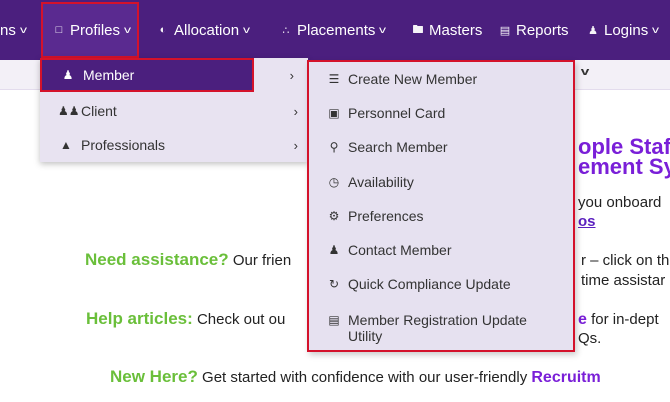 Image resolution: width=670 pixels, height=402 pixels. Describe the element at coordinates (154, 376) in the screenshot. I see `new-here-label: New Here?` at that location.